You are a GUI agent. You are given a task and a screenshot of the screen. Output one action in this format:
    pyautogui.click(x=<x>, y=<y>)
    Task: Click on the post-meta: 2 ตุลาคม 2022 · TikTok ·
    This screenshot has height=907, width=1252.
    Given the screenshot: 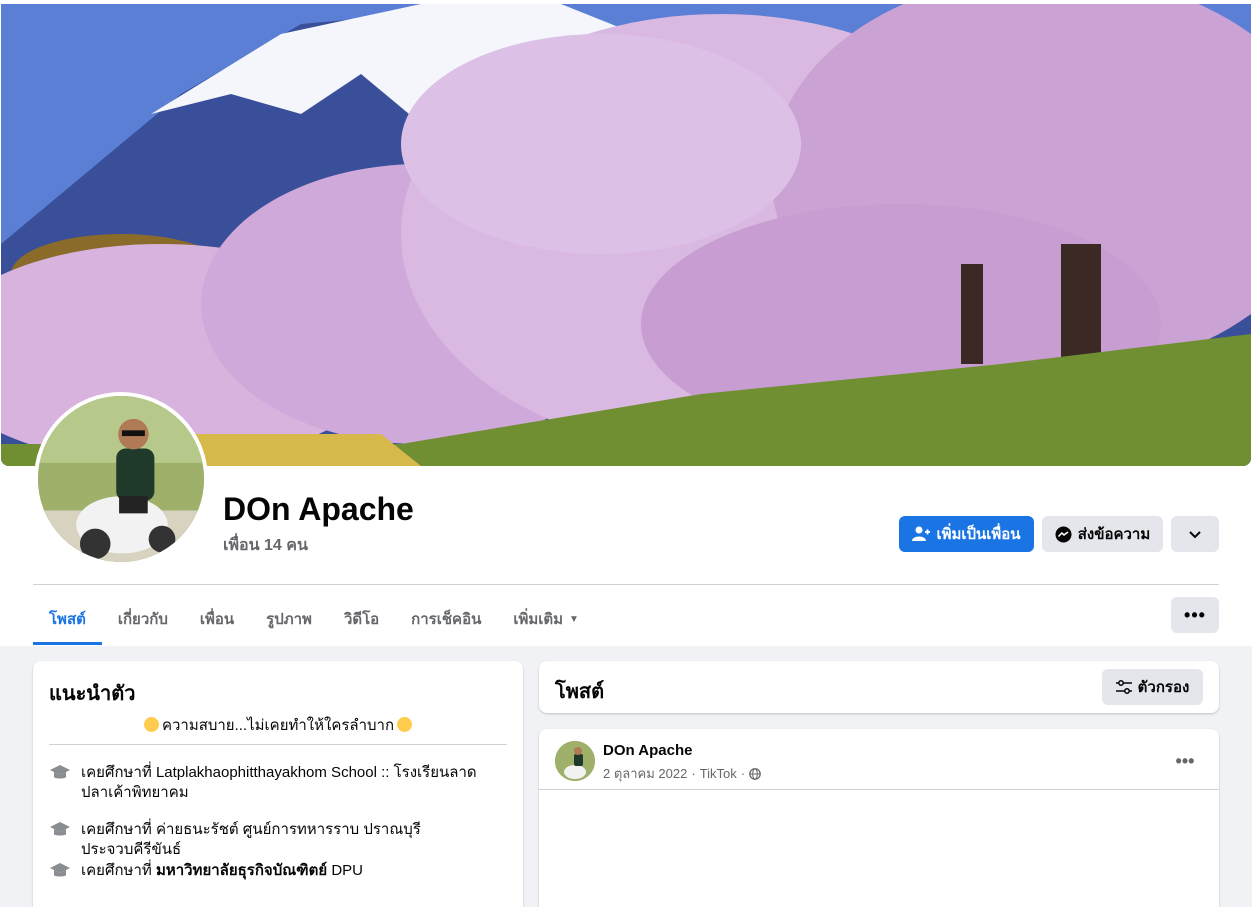 What is the action you would take?
    pyautogui.click(x=682, y=773)
    